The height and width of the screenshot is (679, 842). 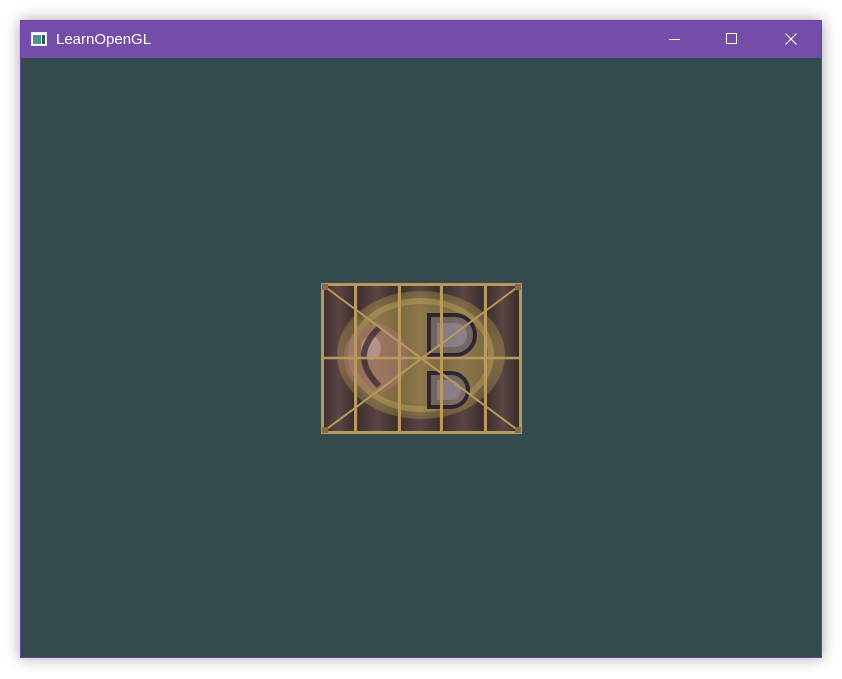 I want to click on awesomeface-overlay, so click(x=421, y=355).